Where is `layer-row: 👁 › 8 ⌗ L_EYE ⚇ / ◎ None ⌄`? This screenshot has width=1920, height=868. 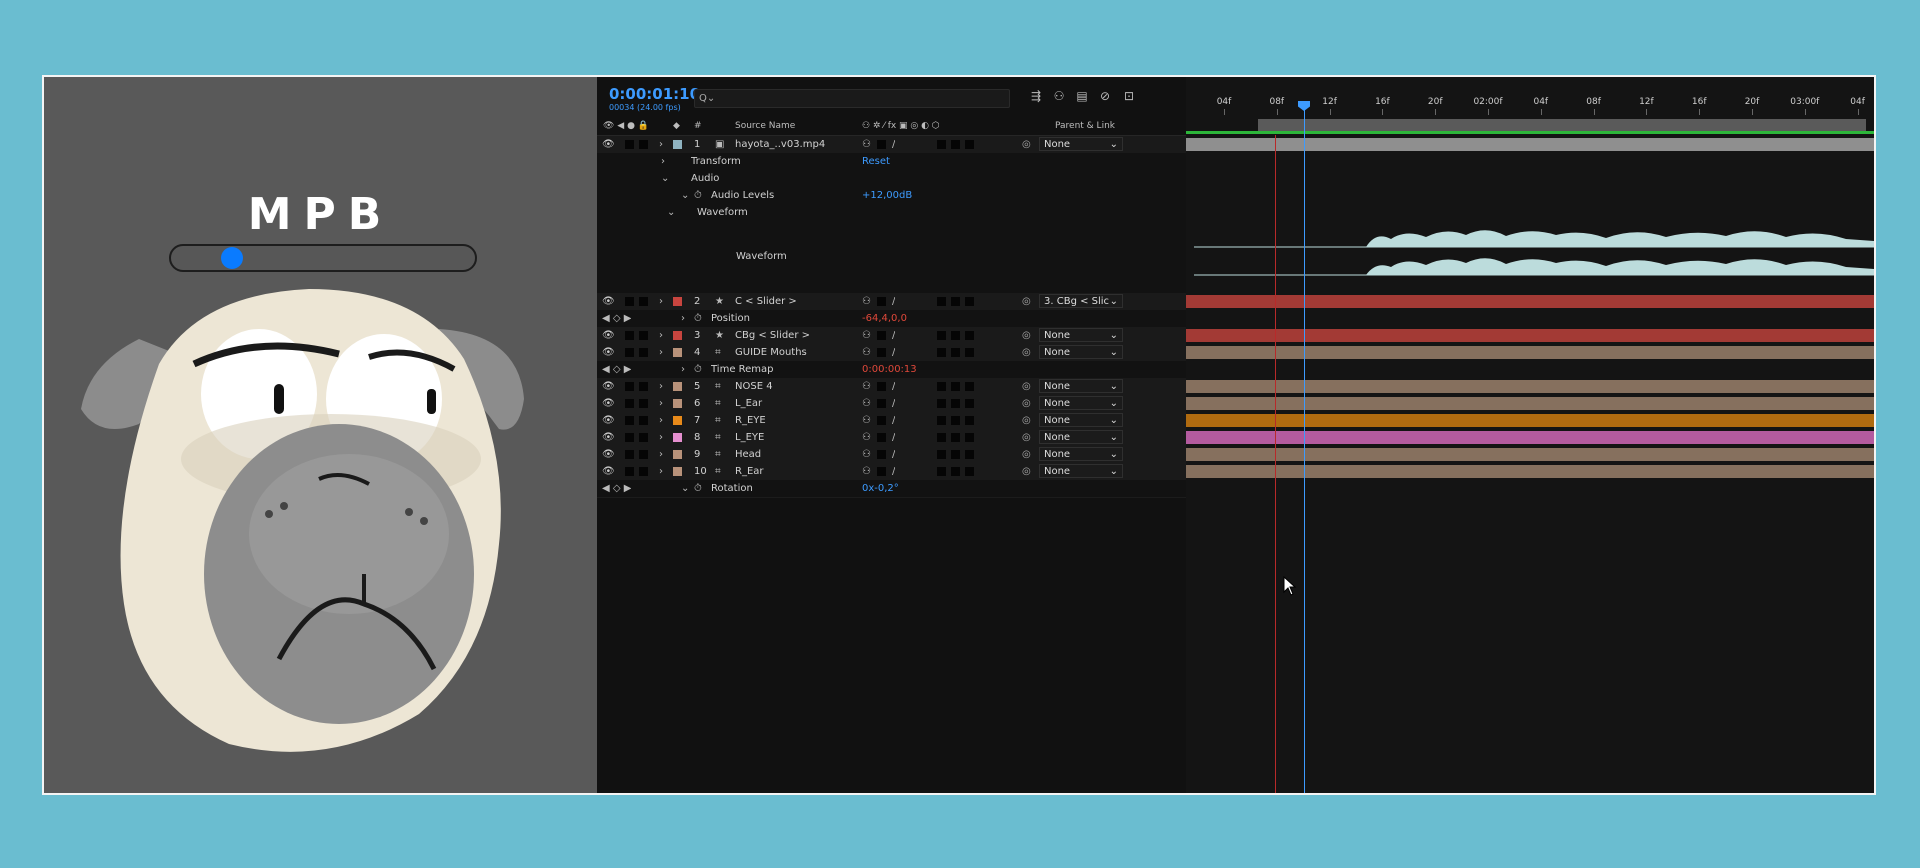
layer-row: 👁 › 8 ⌗ L_EYE ⚇ / ◎ None ⌄ is located at coordinates (891, 438).